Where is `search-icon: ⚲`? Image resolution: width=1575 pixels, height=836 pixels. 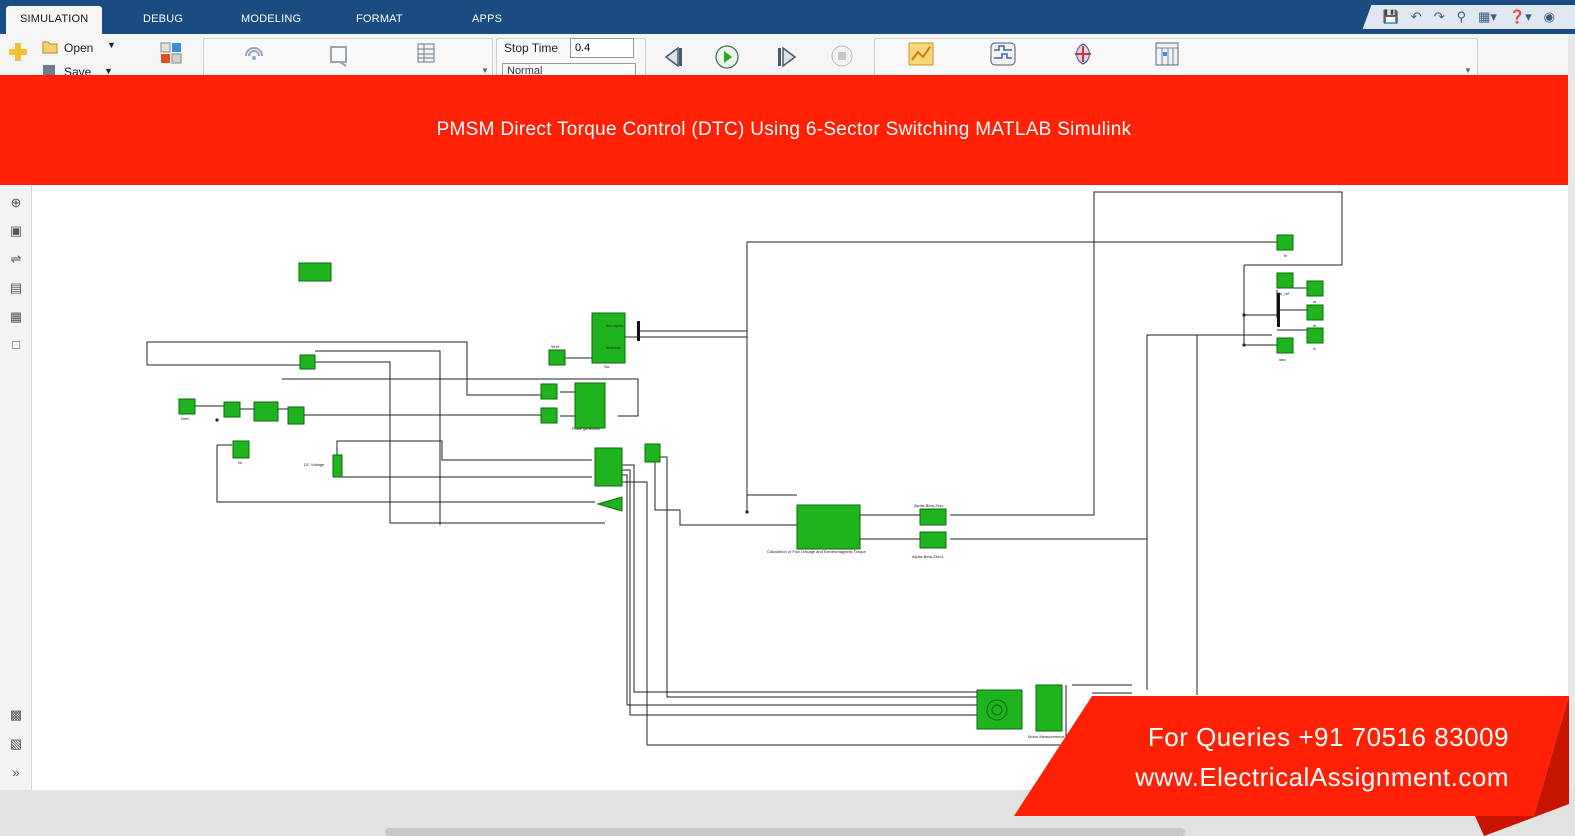
search-icon: ⚲ is located at coordinates (1462, 17).